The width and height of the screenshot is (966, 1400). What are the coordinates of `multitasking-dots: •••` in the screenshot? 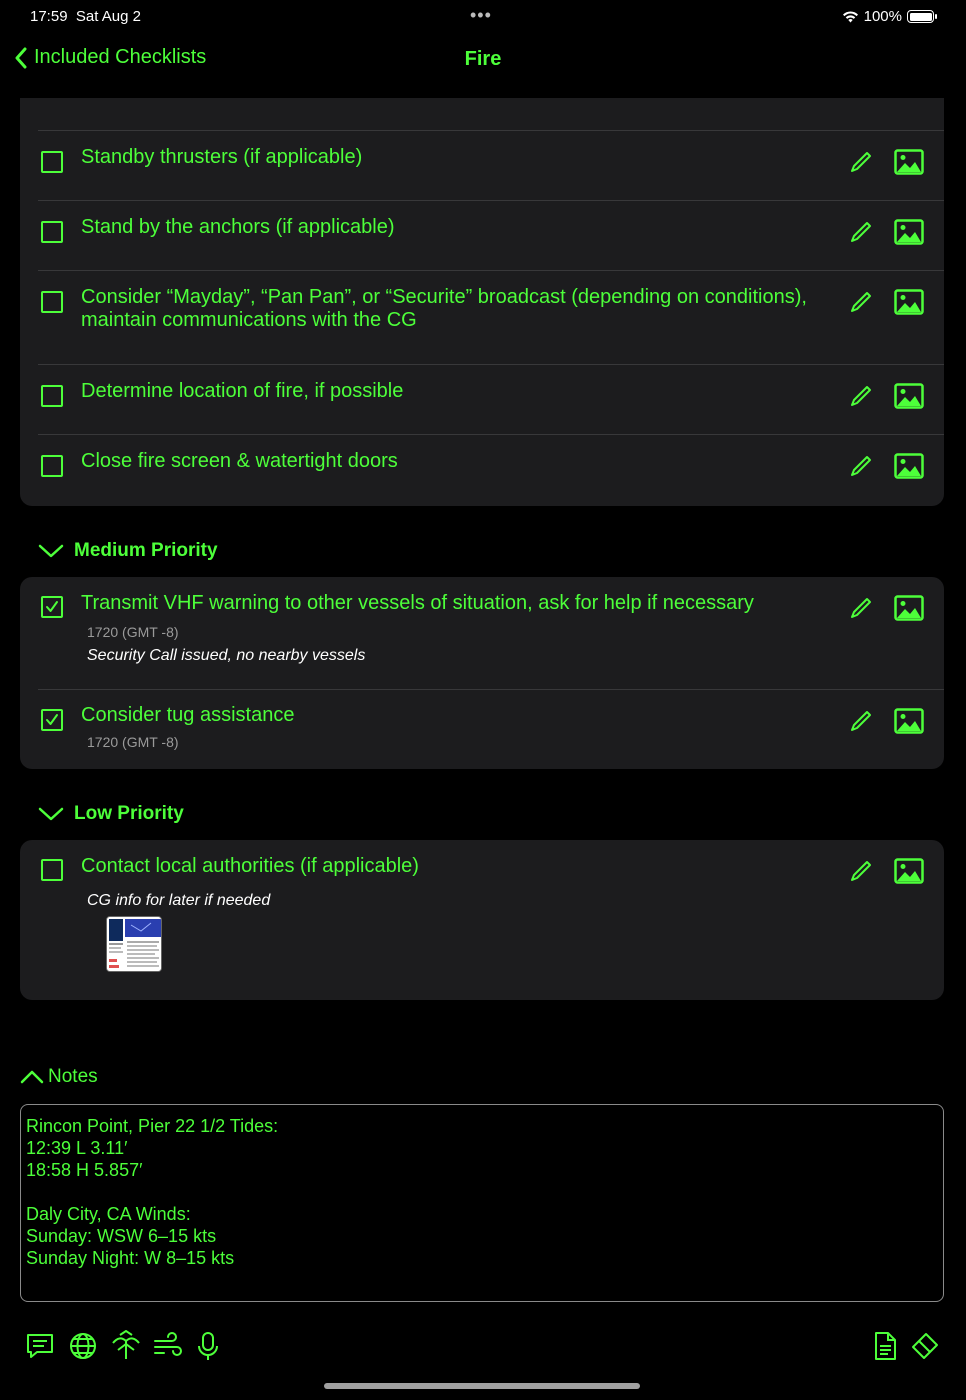 It's located at (481, 15).